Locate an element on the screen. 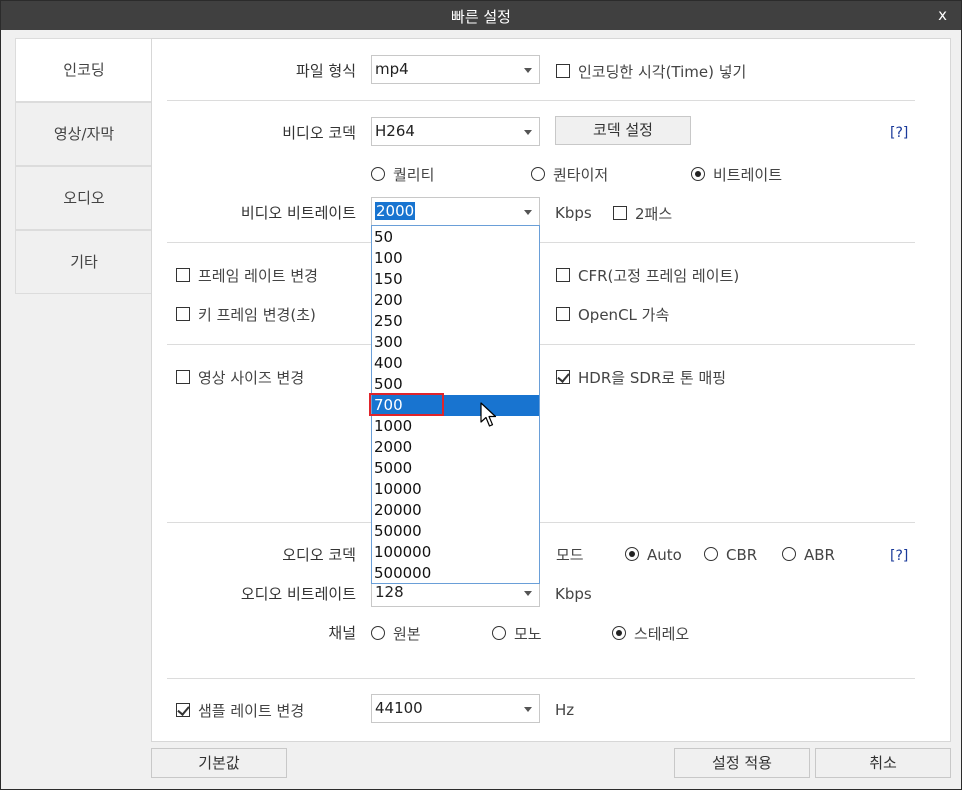  resize-checkbox: 영상 사이즈 변경 is located at coordinates (240, 377).